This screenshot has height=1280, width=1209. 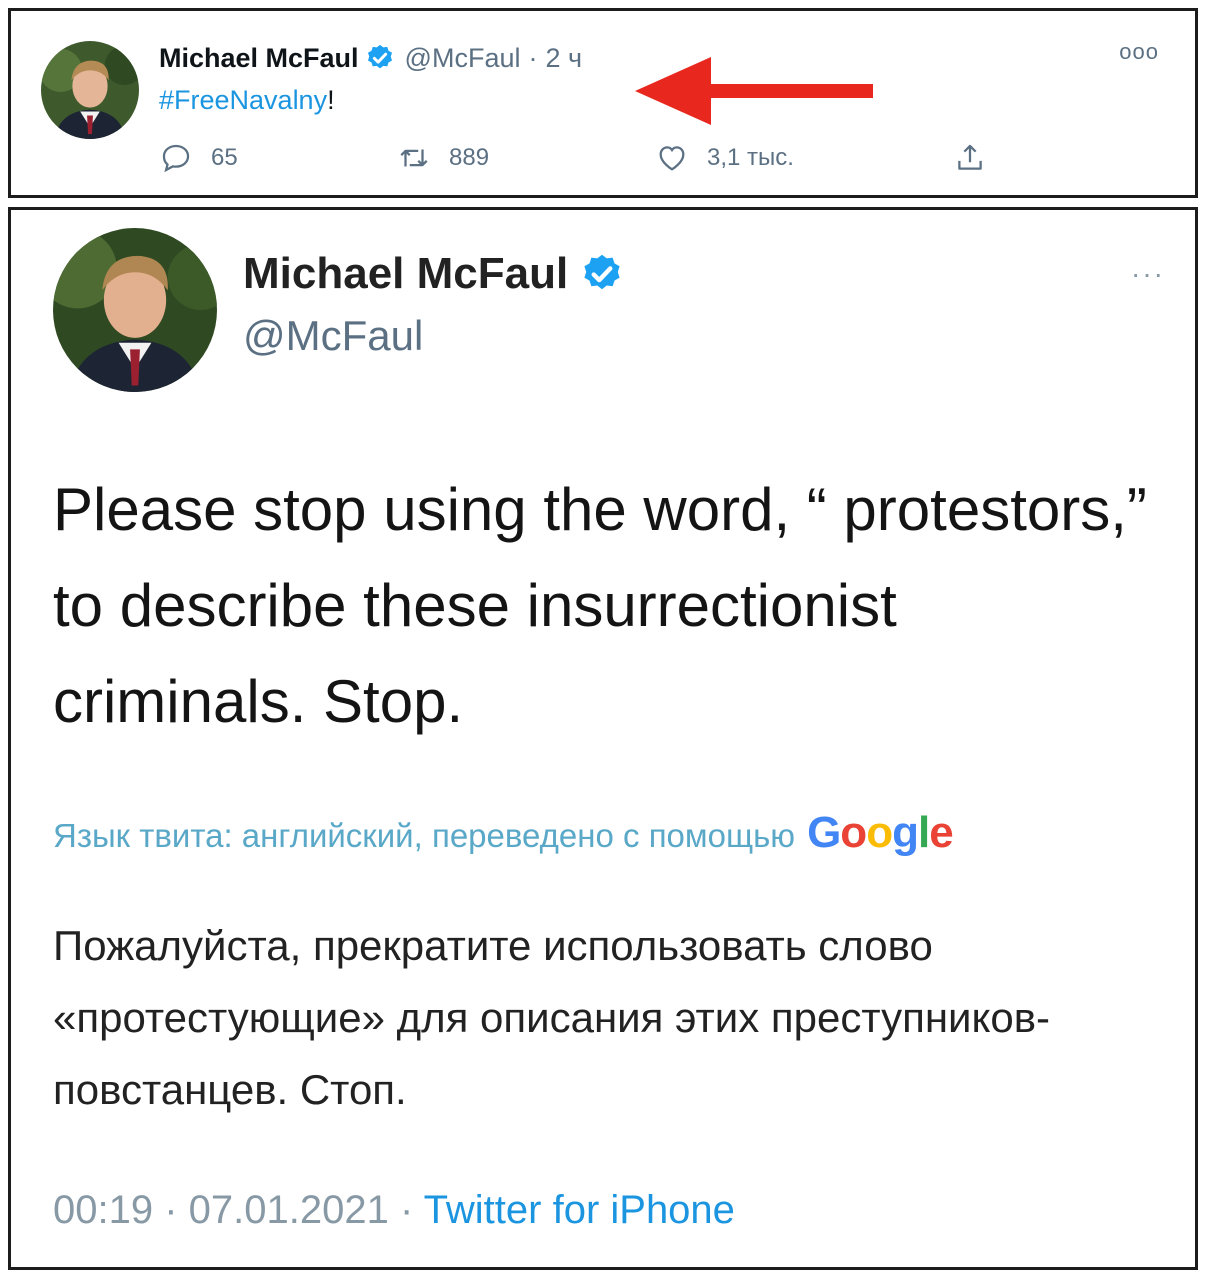 I want to click on more-options-icon: ooo, so click(x=1139, y=52).